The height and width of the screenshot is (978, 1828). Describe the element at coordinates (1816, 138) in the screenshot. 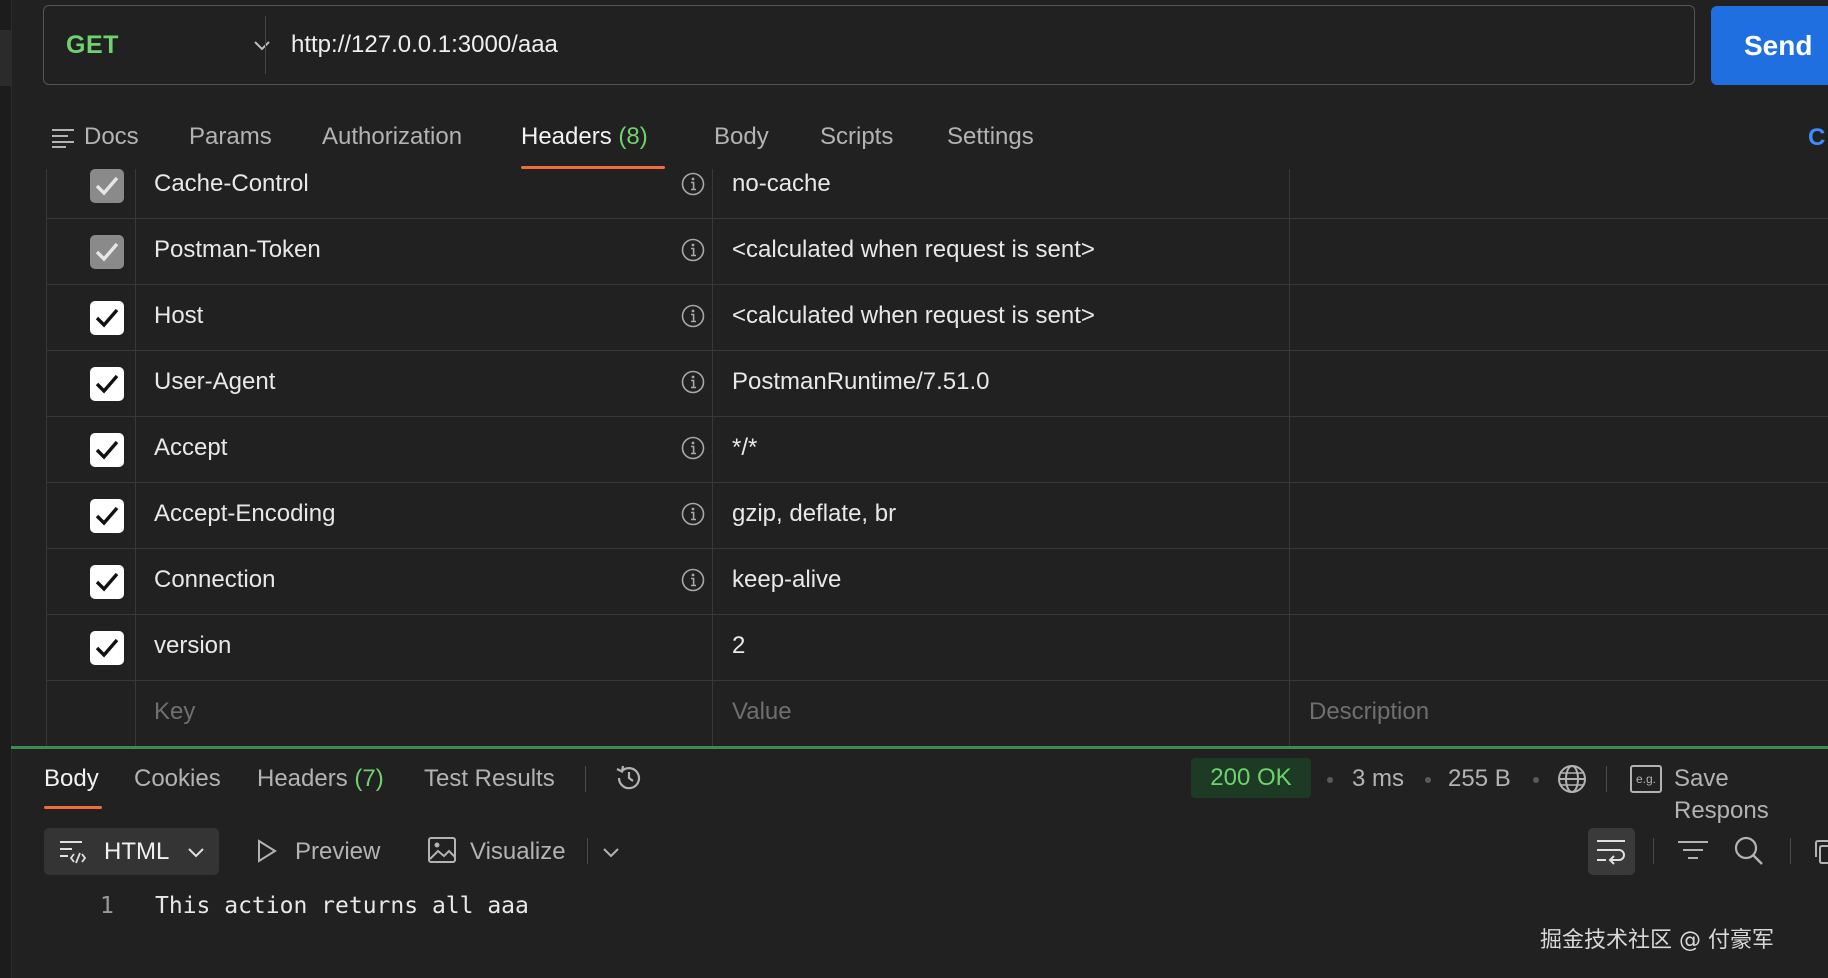

I see `cookies-link: C` at that location.